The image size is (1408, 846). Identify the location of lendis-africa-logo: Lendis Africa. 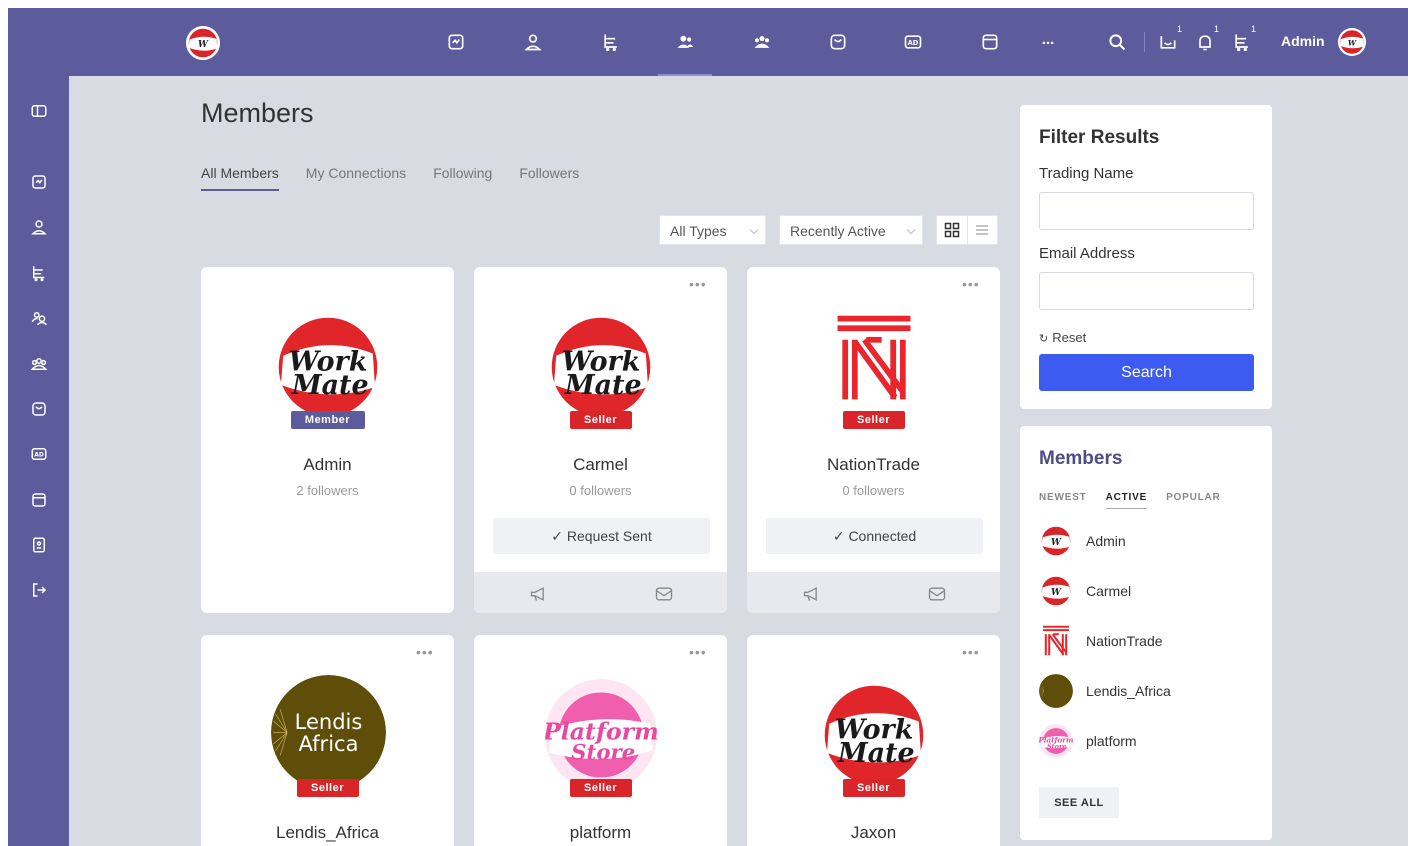
(328, 732).